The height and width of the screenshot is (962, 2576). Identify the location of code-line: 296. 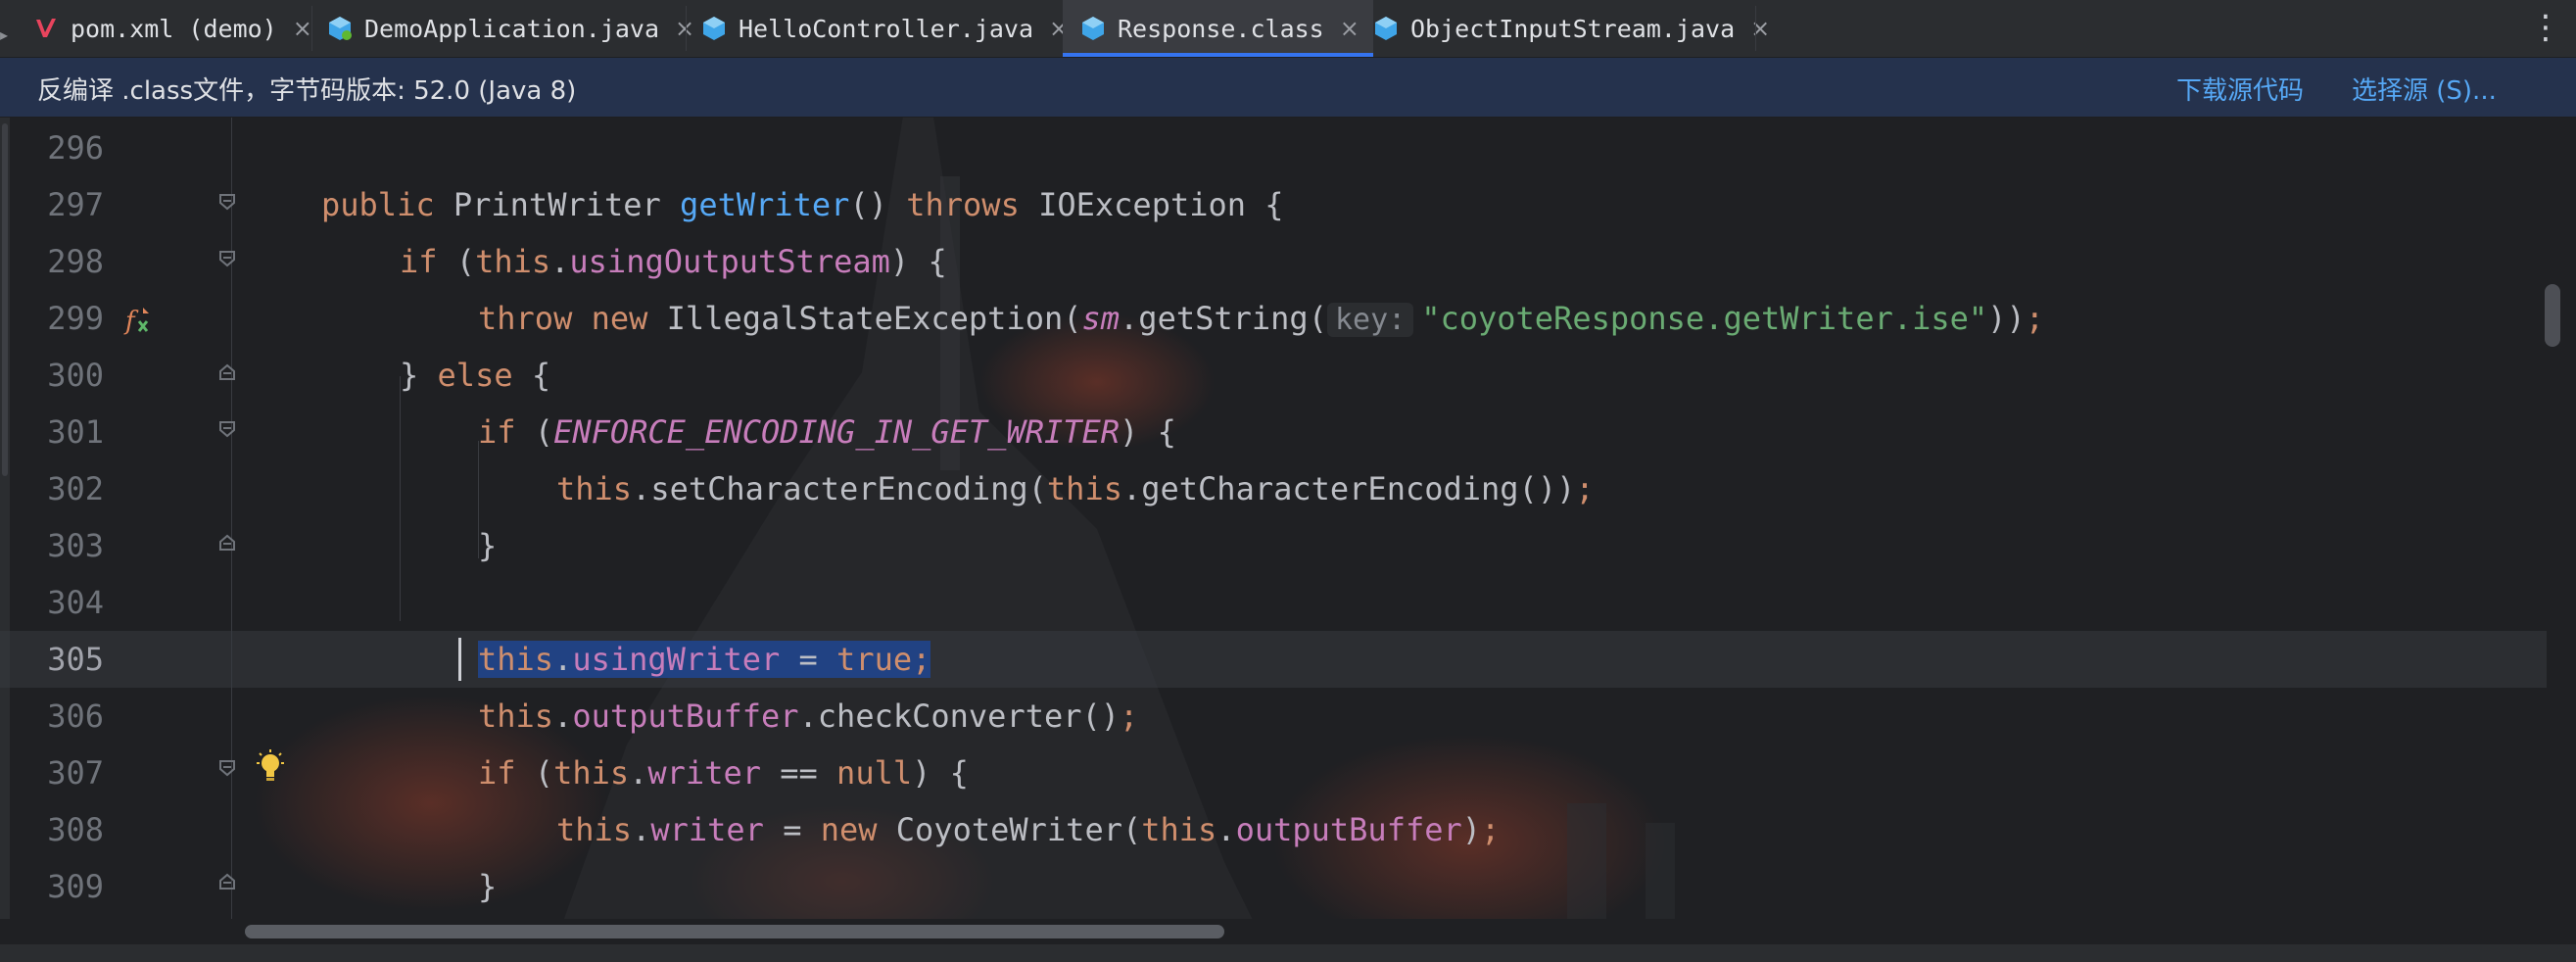
(1273, 148).